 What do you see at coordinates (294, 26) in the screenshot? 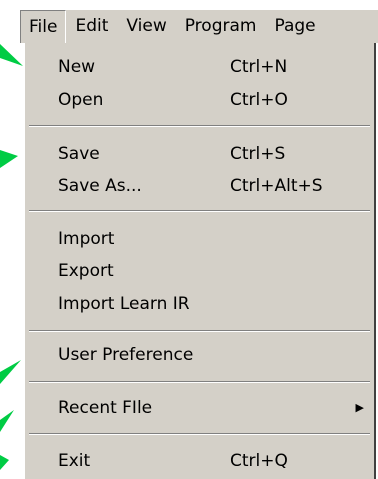
I see `menu-page: Page` at bounding box center [294, 26].